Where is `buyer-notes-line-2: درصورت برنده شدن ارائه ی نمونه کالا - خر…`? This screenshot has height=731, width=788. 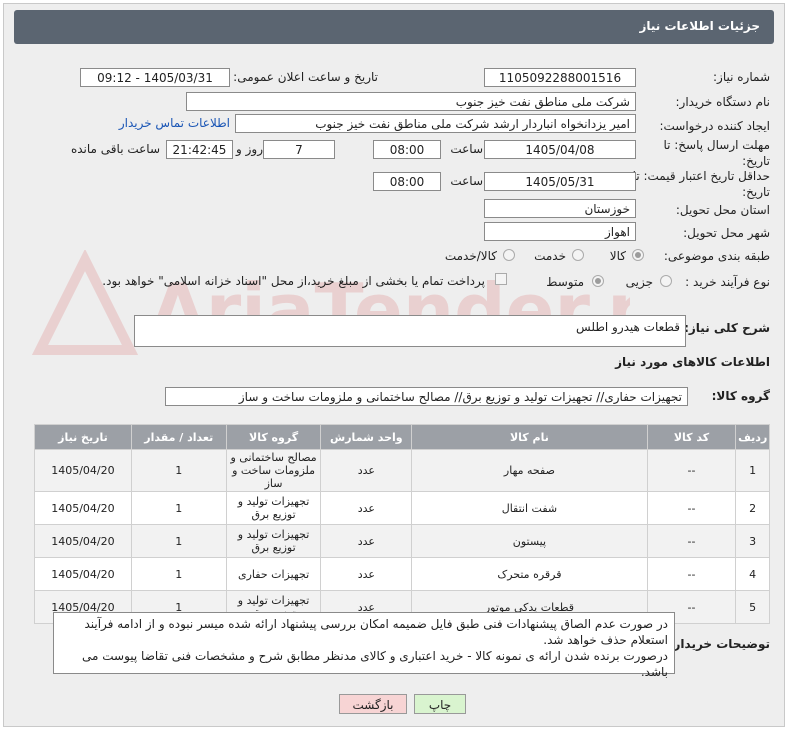 buyer-notes-line-2: درصورت برنده شدن ارائه ی نمونه کالا - خر… is located at coordinates (374, 664).